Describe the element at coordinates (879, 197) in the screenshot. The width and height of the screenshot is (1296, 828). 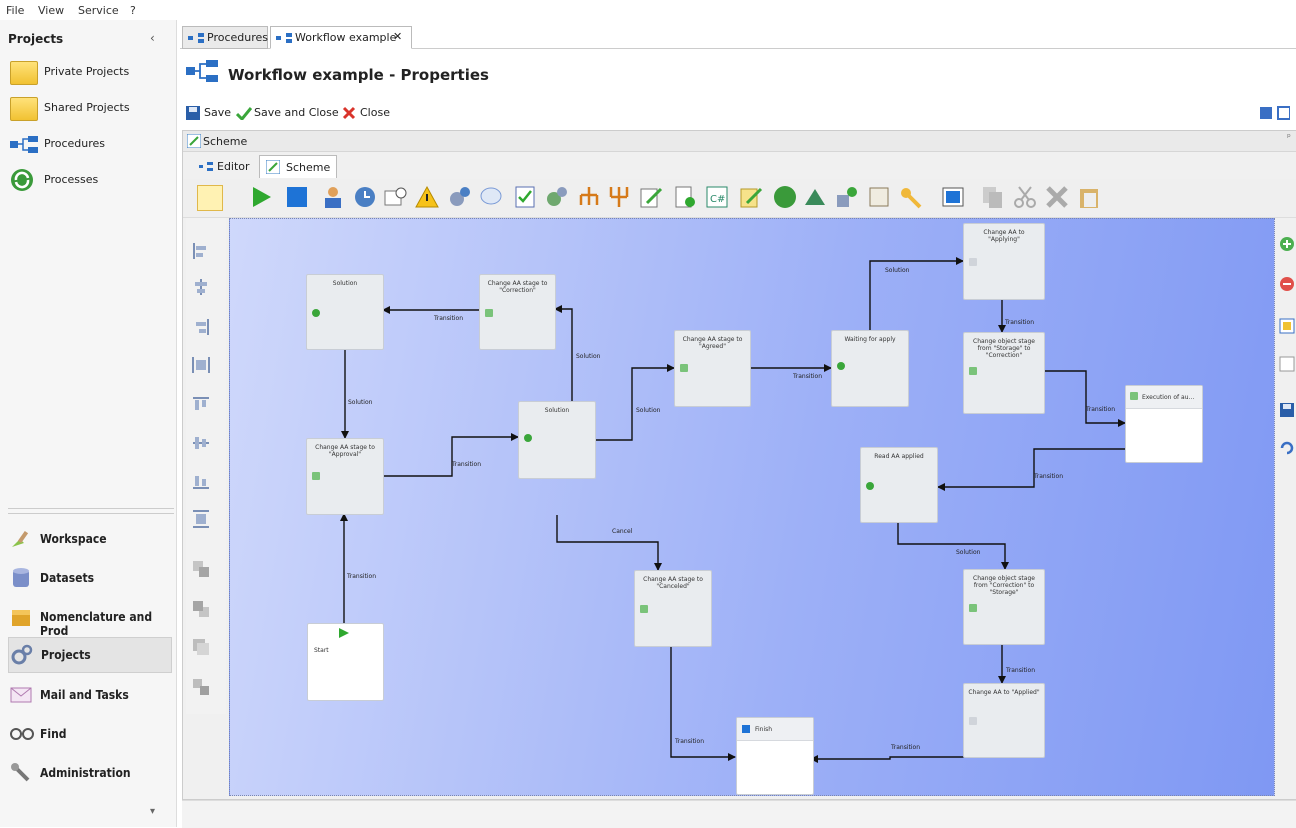
I see `script-icon` at that location.